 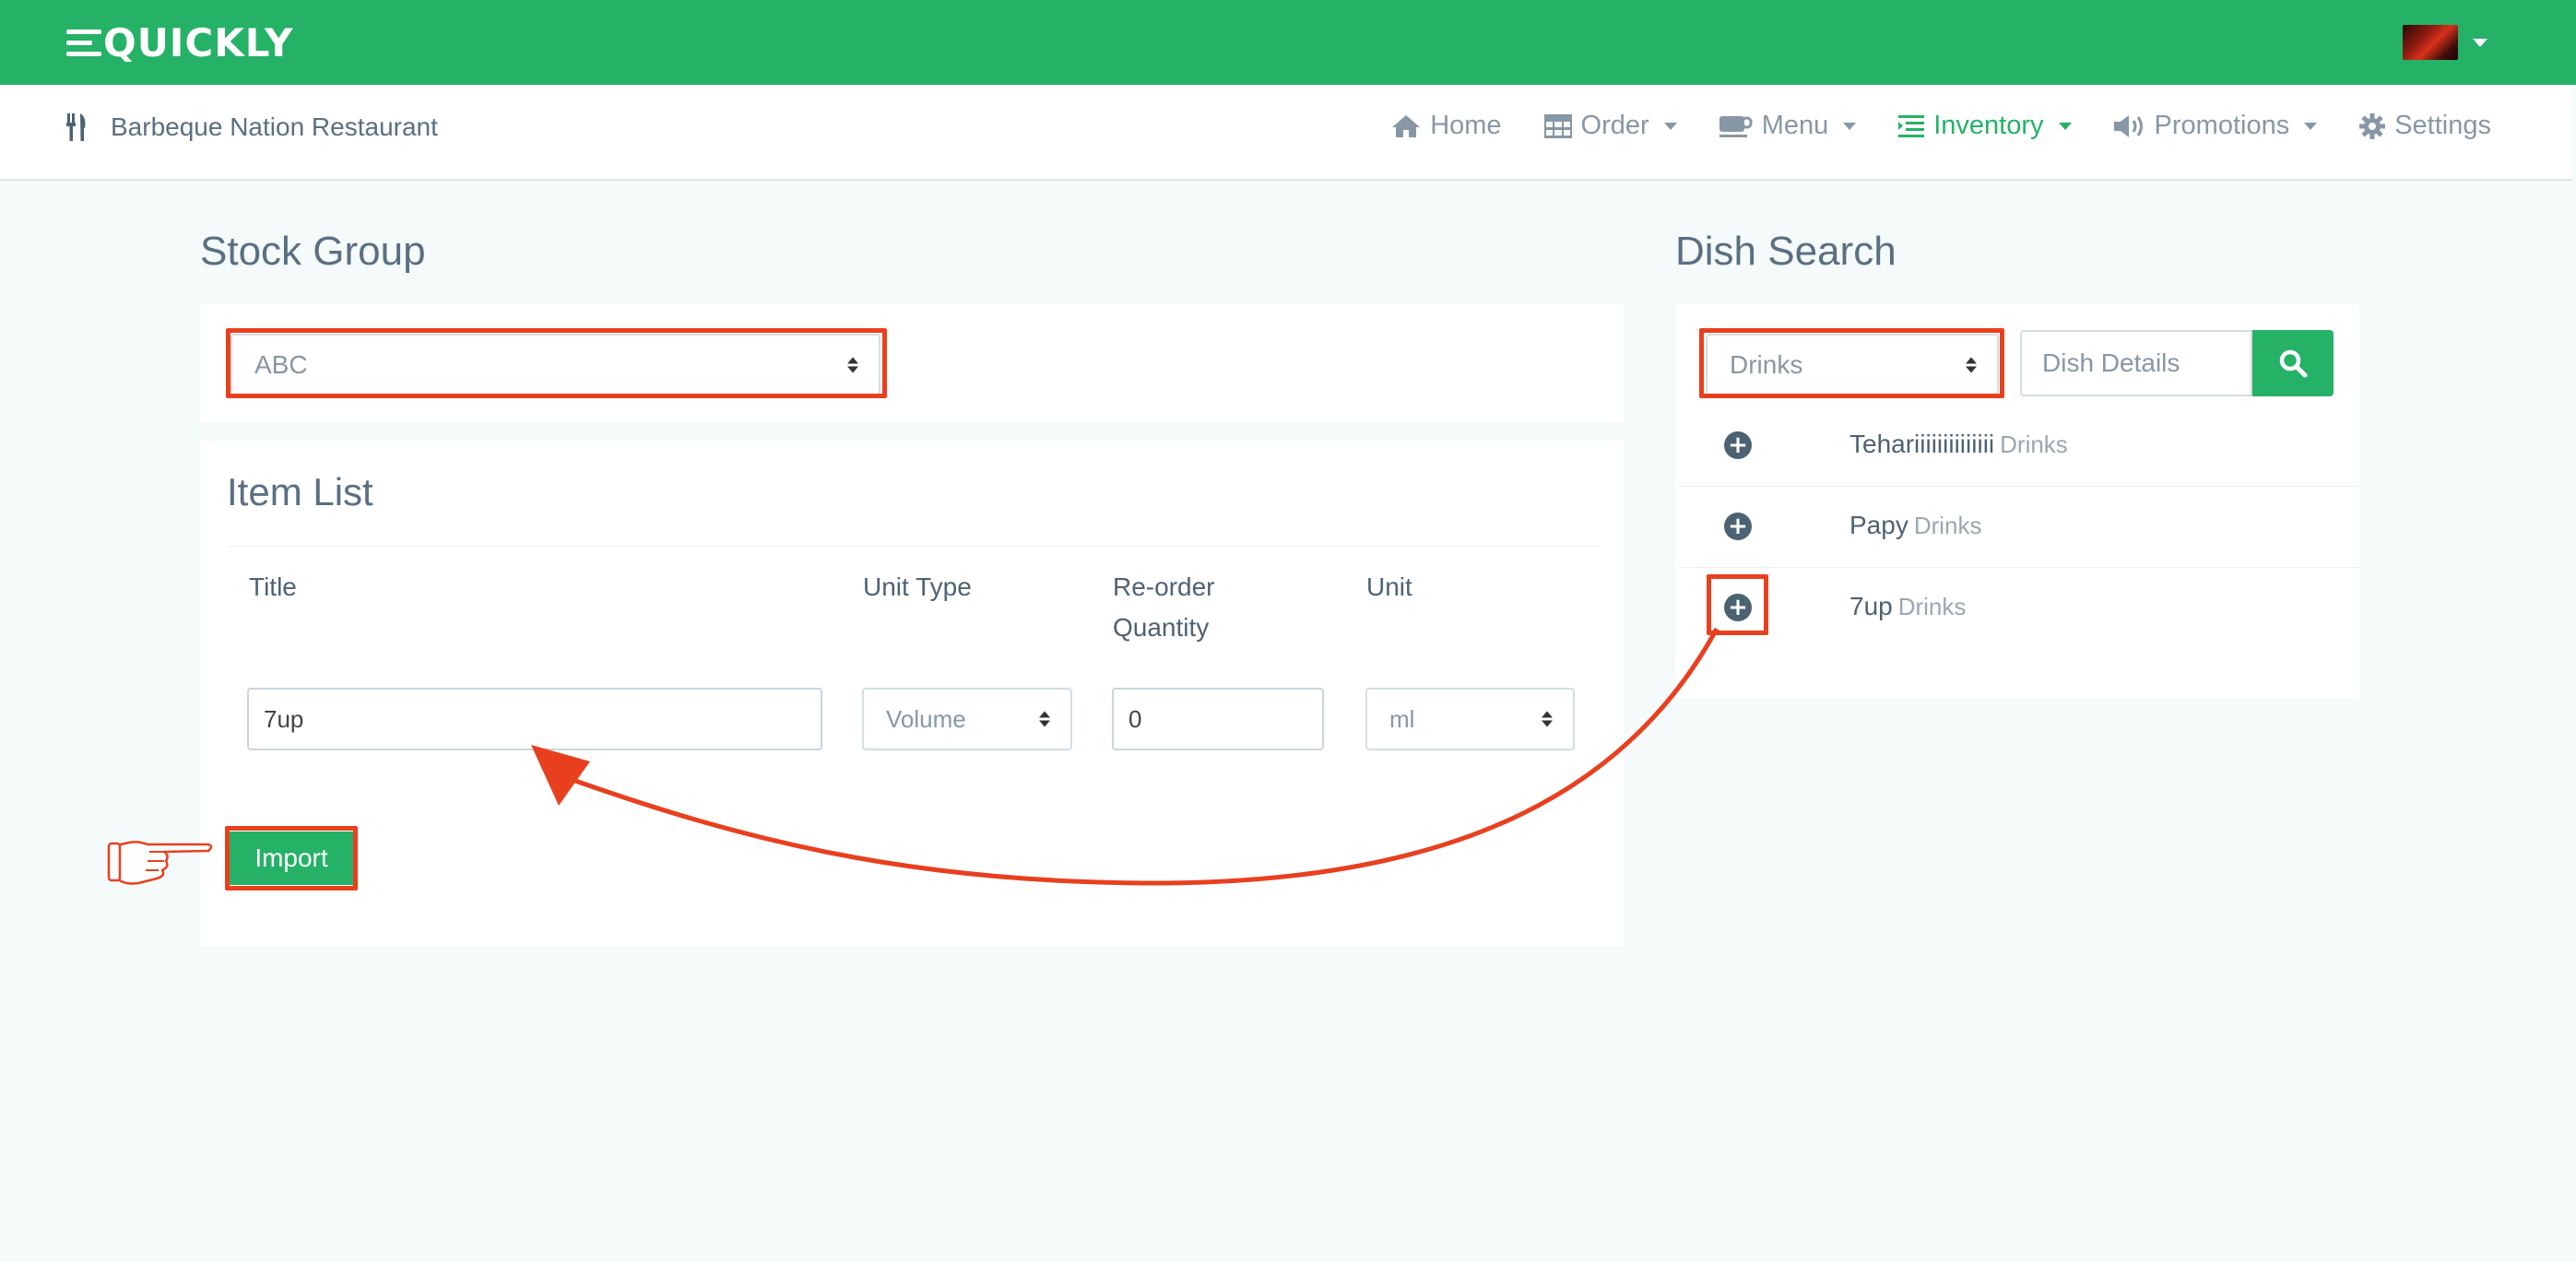 I want to click on unit-type-select: Volume, so click(x=967, y=719).